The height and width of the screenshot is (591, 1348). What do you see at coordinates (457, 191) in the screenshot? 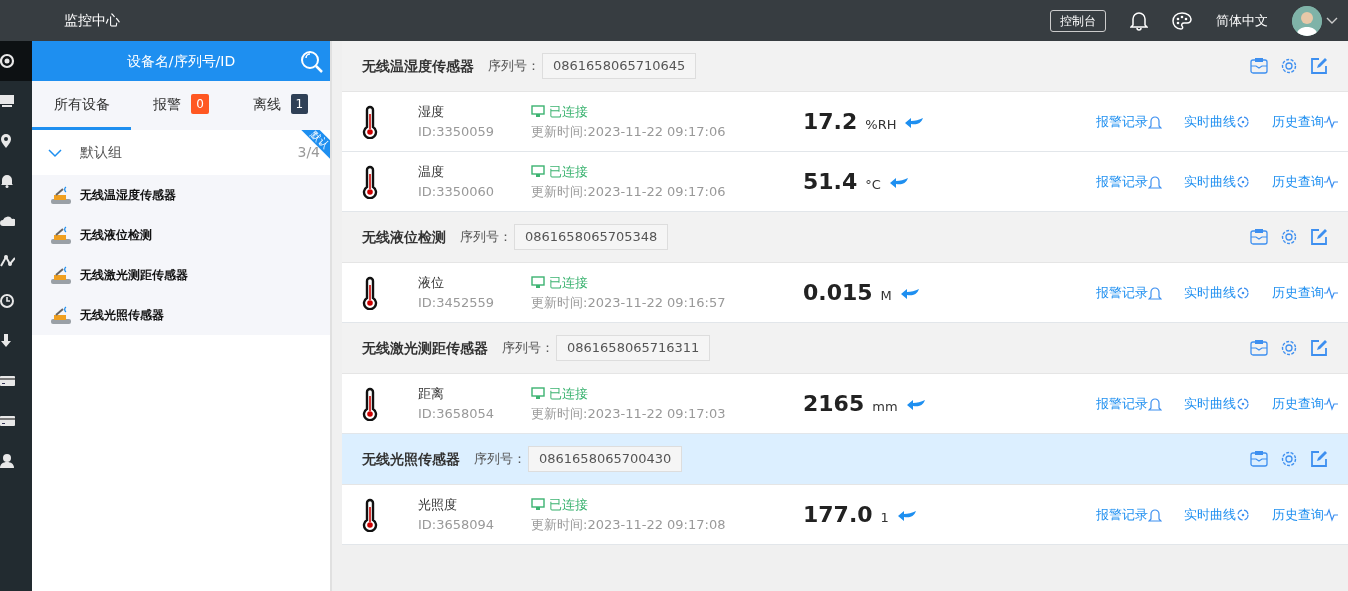
I see `channel-id: ID:3350060` at bounding box center [457, 191].